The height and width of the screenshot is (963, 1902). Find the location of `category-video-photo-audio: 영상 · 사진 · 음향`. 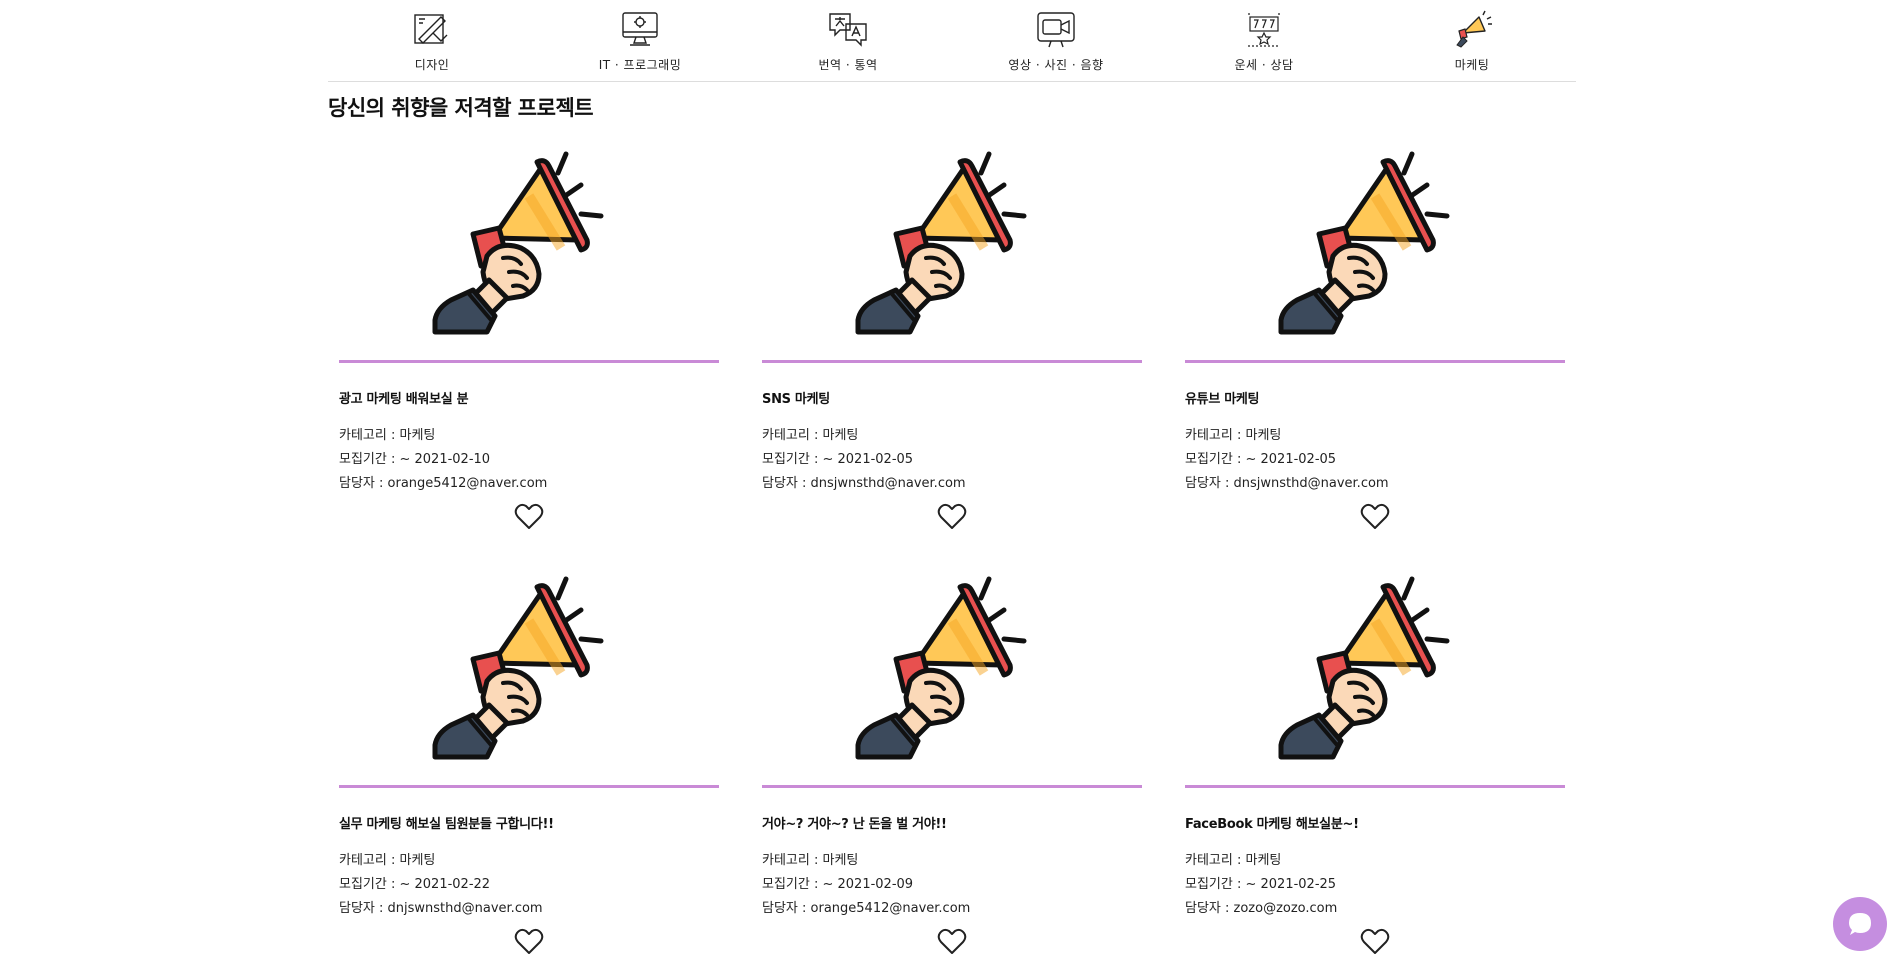

category-video-photo-audio: 영상 · 사진 · 음향 is located at coordinates (1056, 40).